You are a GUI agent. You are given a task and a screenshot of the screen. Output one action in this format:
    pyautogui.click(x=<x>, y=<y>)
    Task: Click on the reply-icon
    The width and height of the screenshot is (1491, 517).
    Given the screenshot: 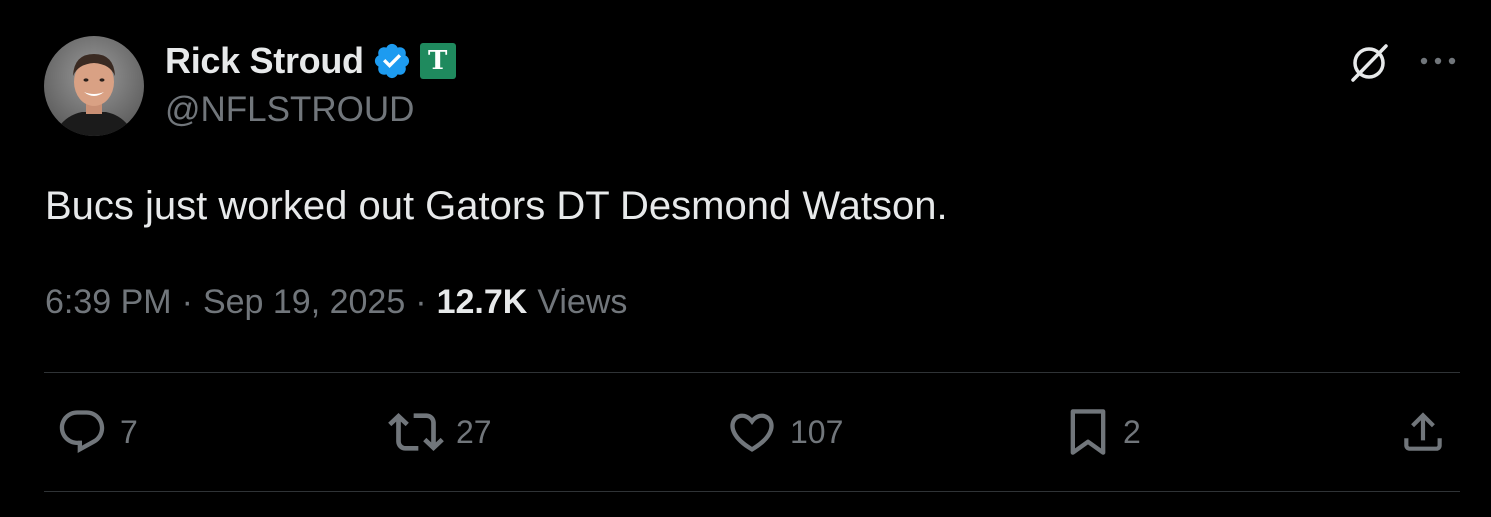 What is the action you would take?
    pyautogui.click(x=82, y=432)
    